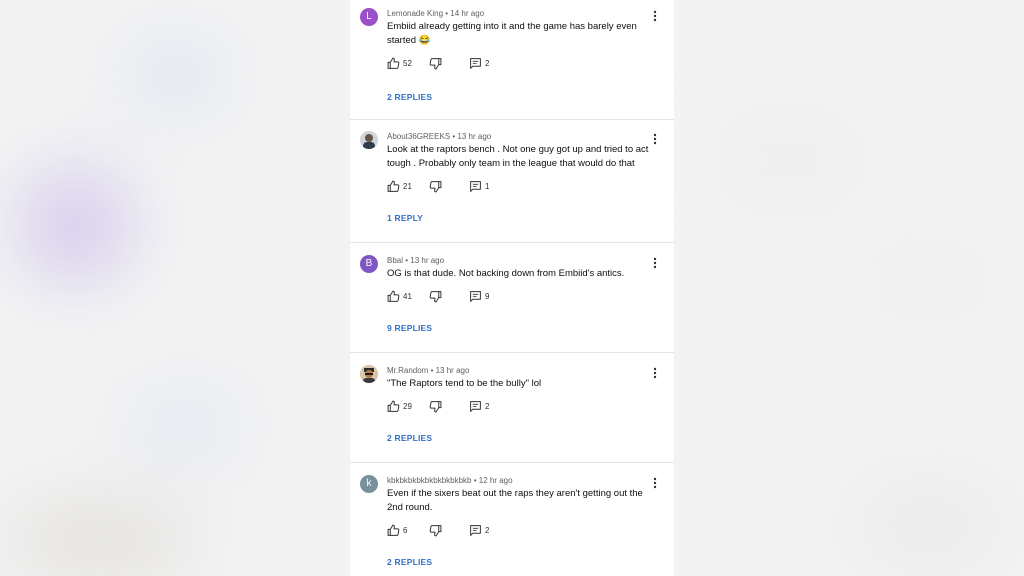  Describe the element at coordinates (402, 531) in the screenshot. I see `like-button: 6` at that location.